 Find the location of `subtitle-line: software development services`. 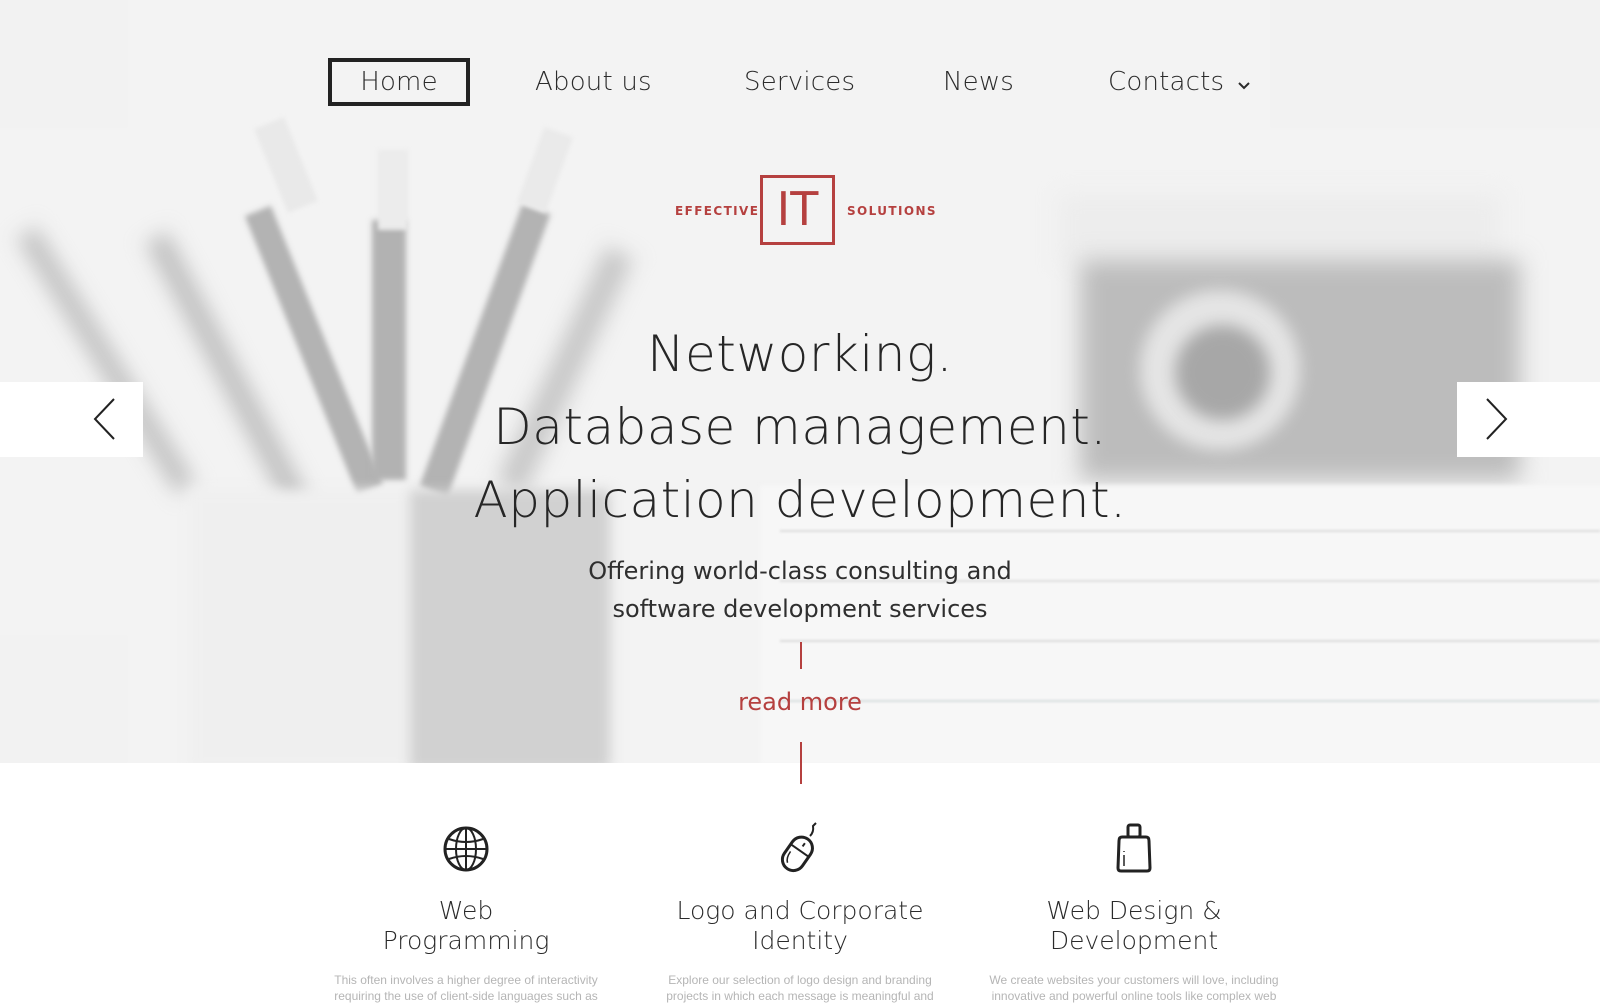

subtitle-line: software development services is located at coordinates (800, 609).